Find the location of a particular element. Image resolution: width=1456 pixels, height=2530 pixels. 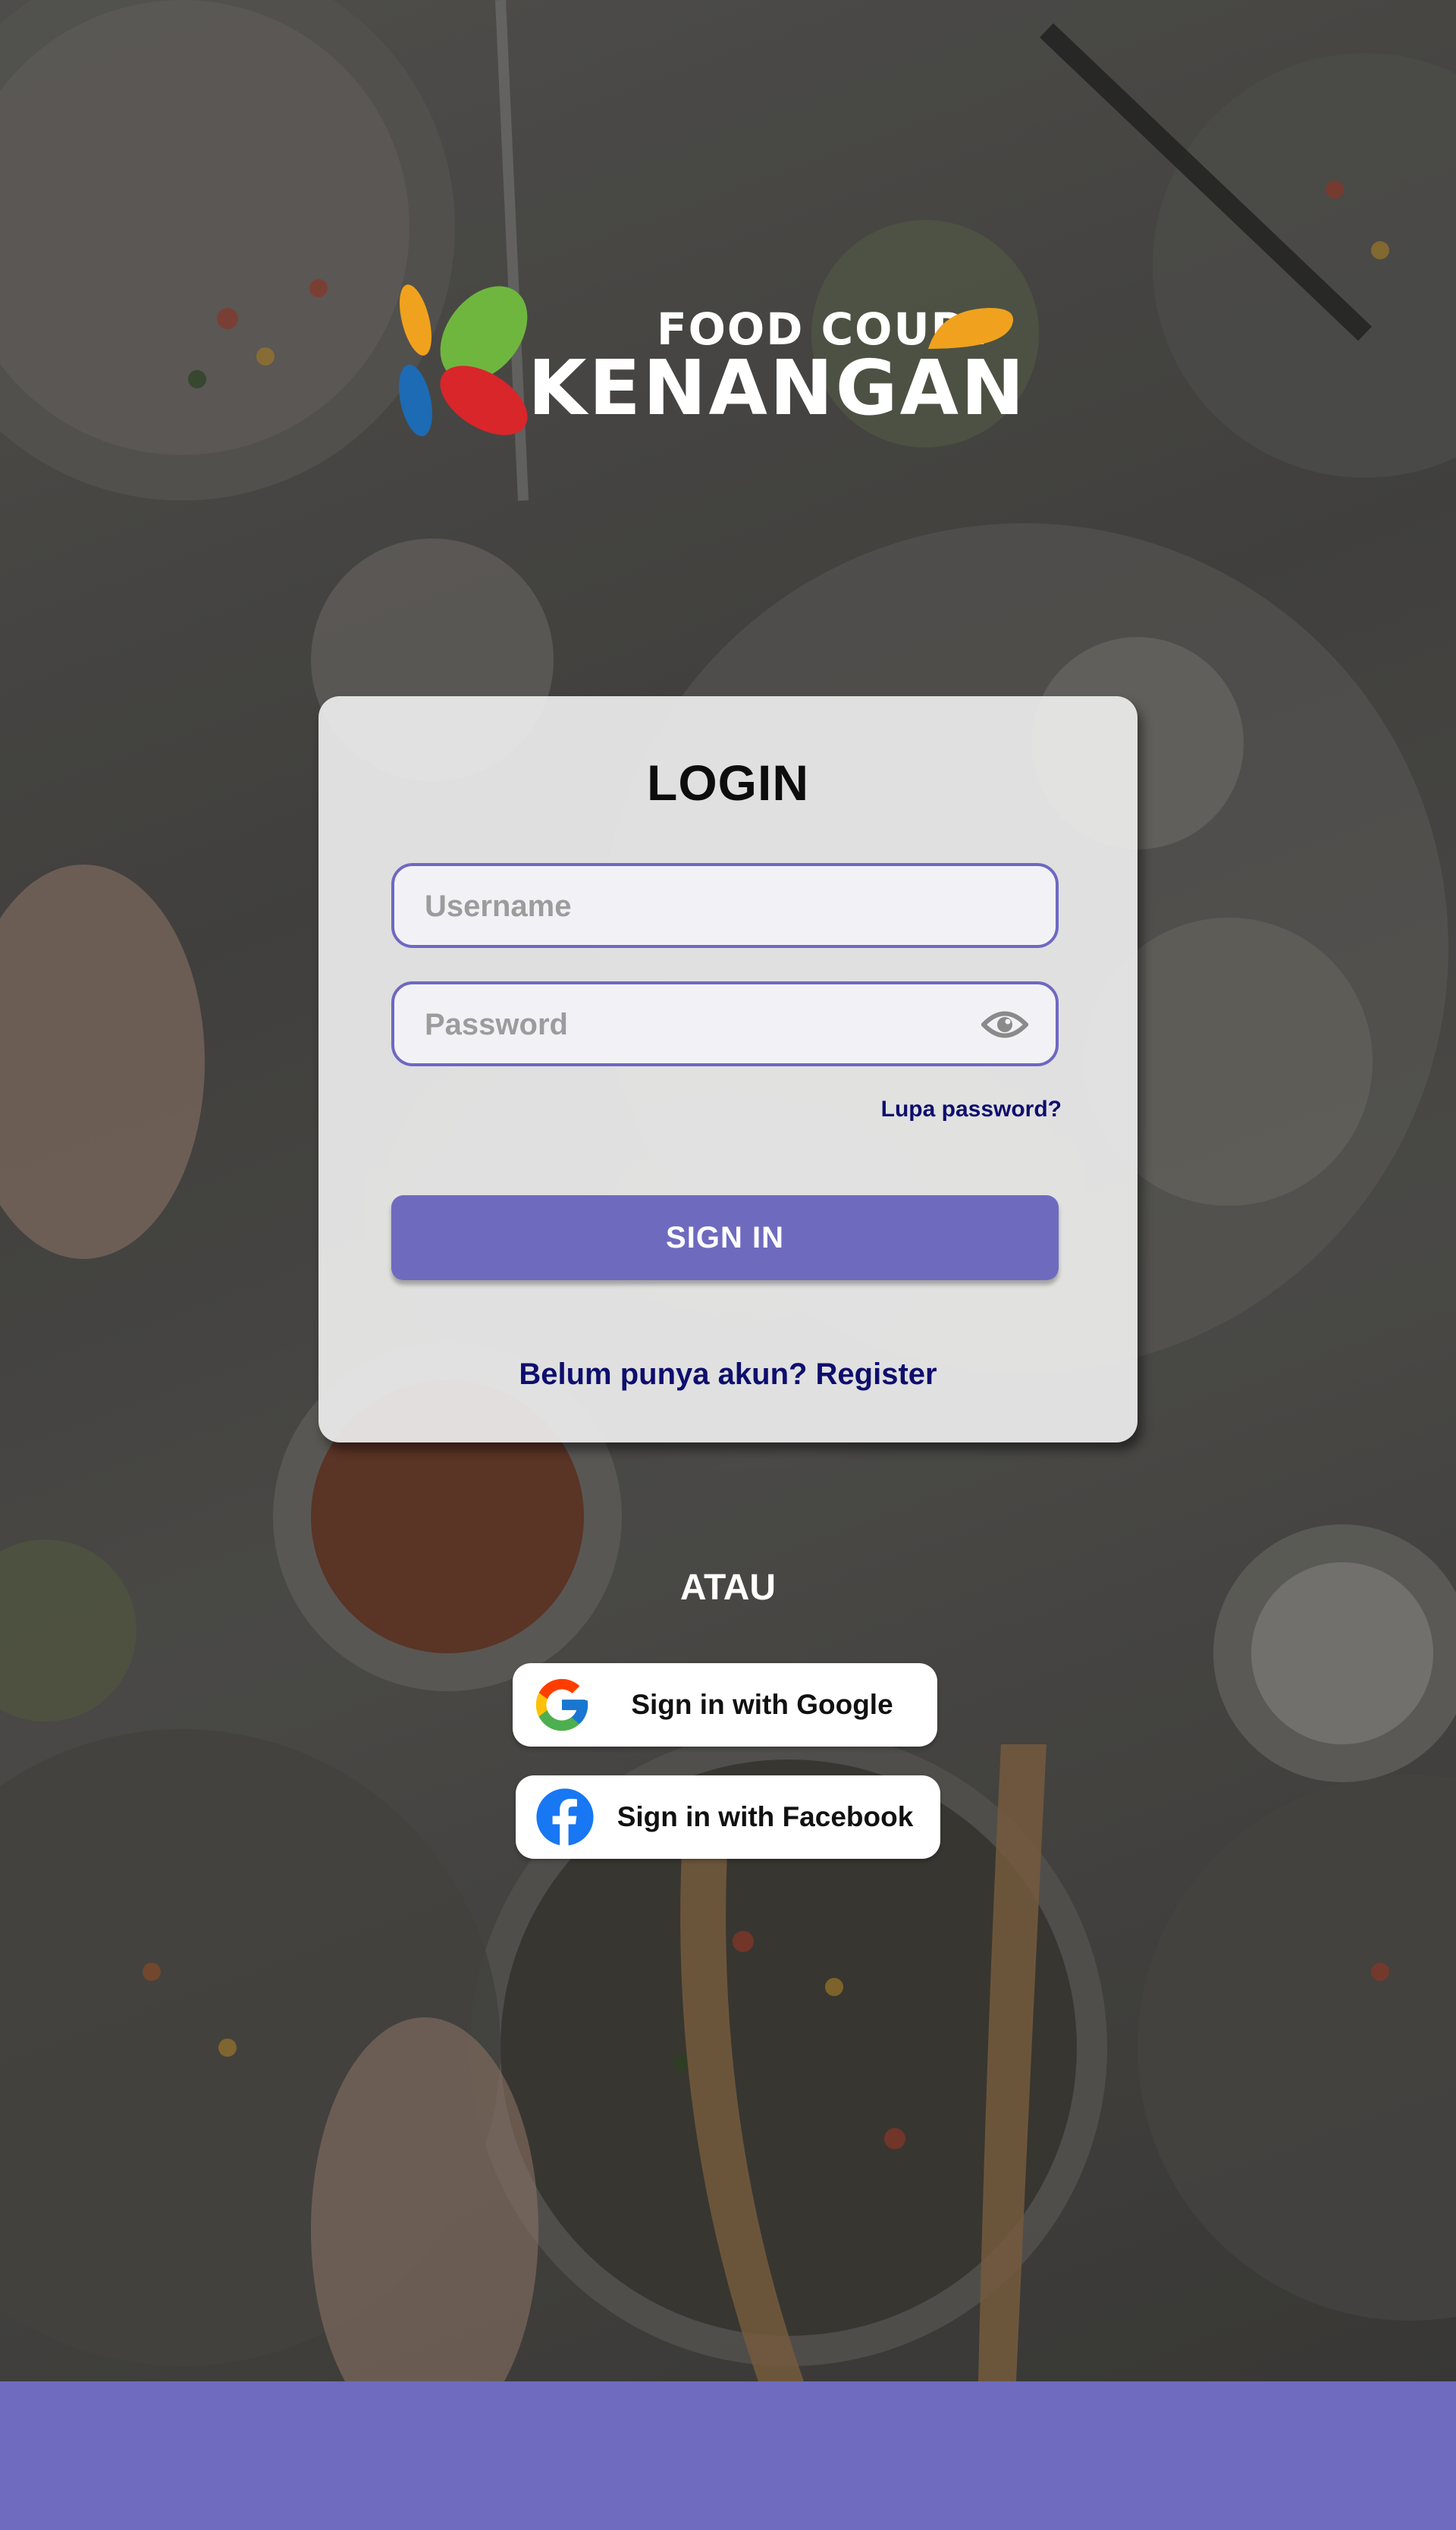

or-separator: ATAU is located at coordinates (728, 1588).